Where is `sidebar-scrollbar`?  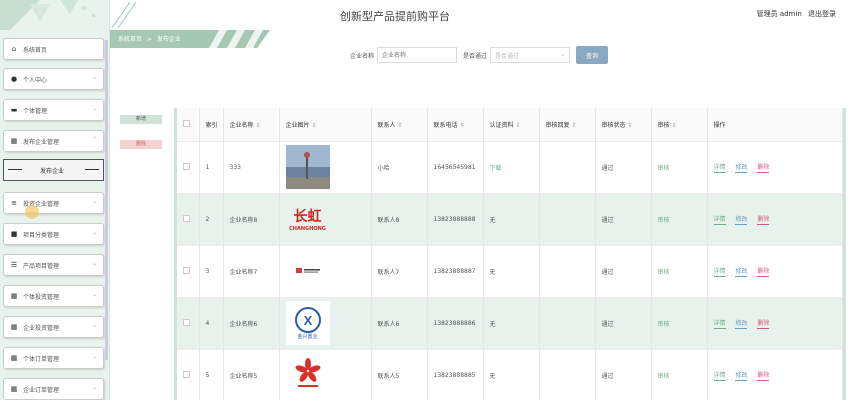
sidebar-scrollbar is located at coordinates (106, 200).